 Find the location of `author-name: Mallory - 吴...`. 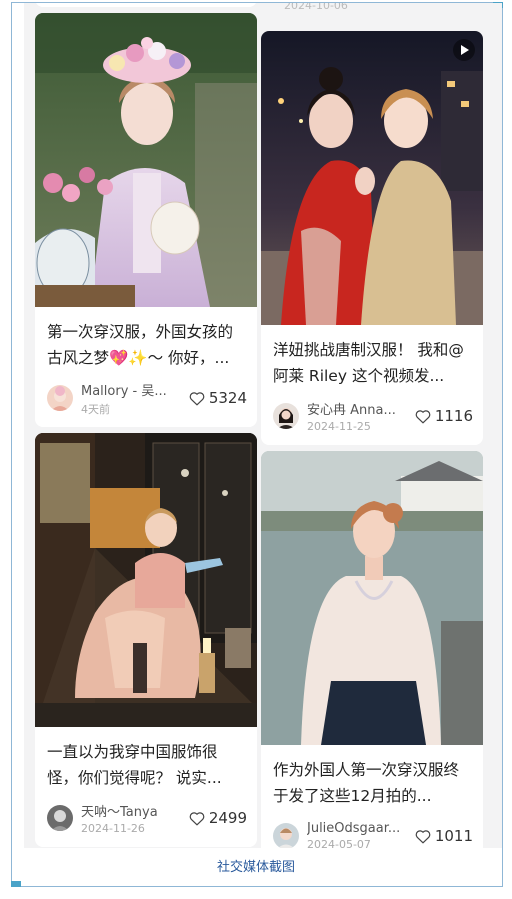

author-name: Mallory - 吴... is located at coordinates (129, 389).